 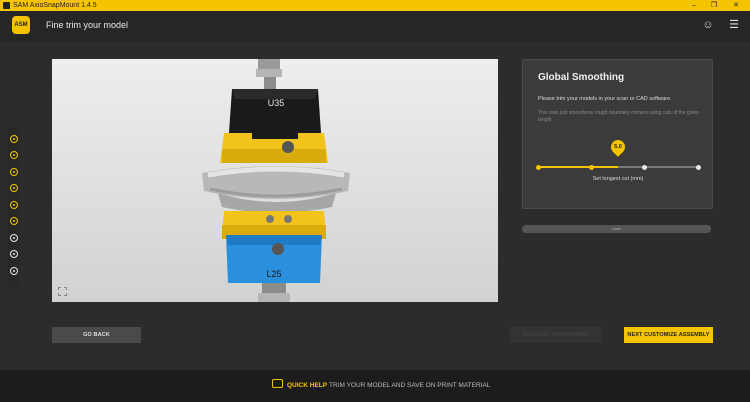 What do you see at coordinates (277, 383) in the screenshot?
I see `chat-bubble-icon` at bounding box center [277, 383].